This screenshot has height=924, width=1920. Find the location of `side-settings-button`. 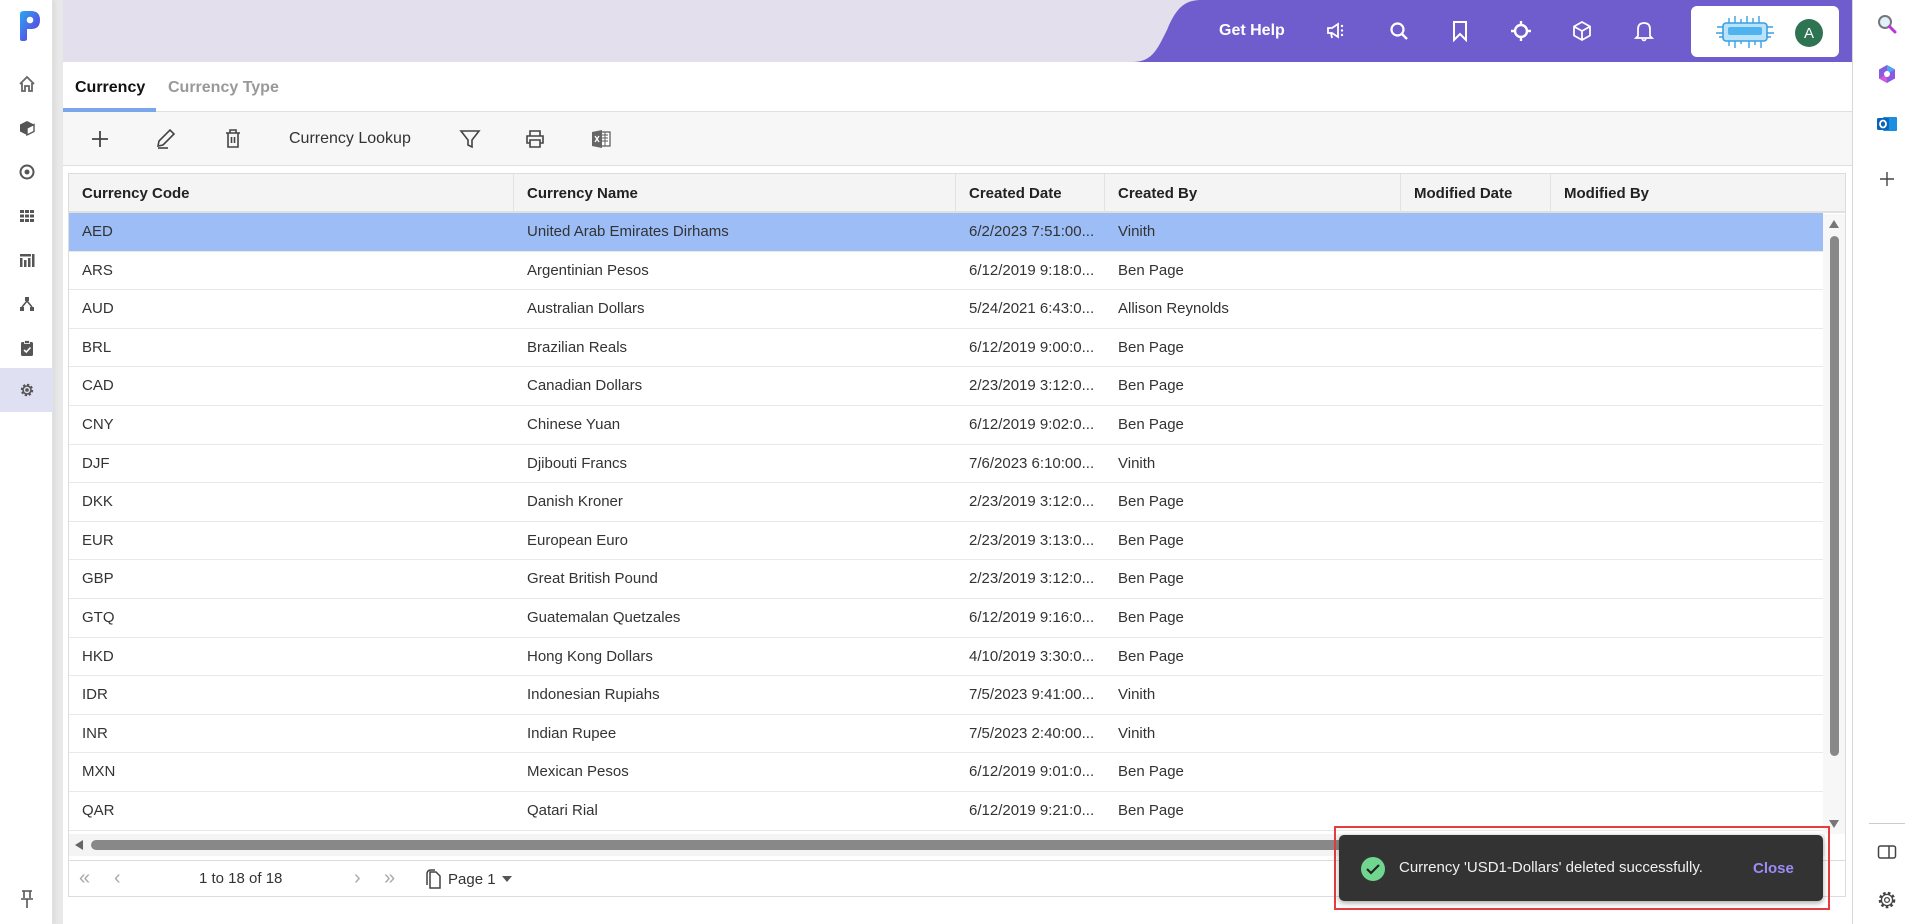

side-settings-button is located at coordinates (1887, 900).